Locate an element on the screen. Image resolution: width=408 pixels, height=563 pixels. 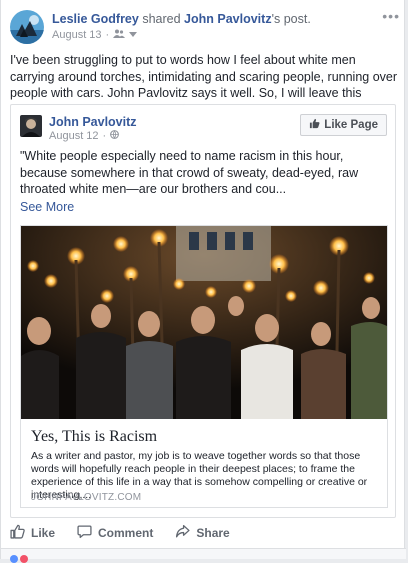
thumbs-up-icon is located at coordinates (314, 125).